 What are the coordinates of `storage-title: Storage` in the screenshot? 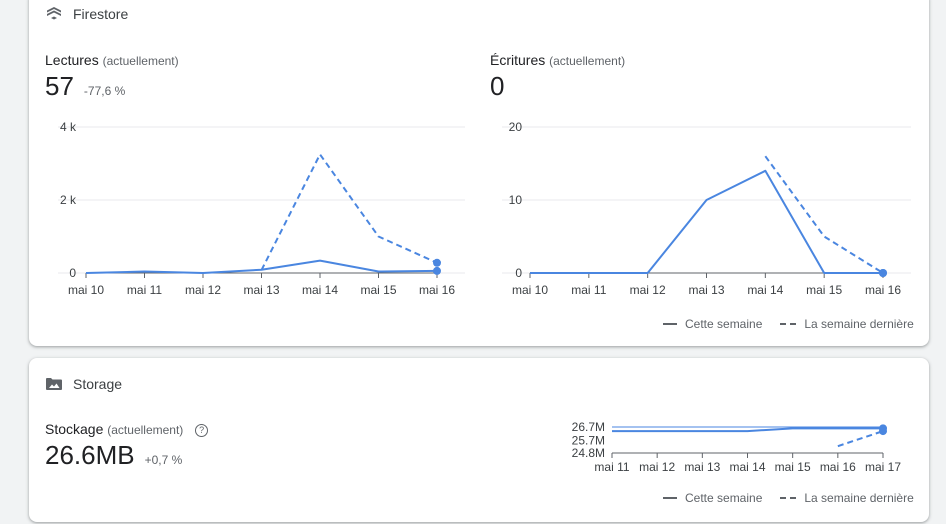 It's located at (98, 384).